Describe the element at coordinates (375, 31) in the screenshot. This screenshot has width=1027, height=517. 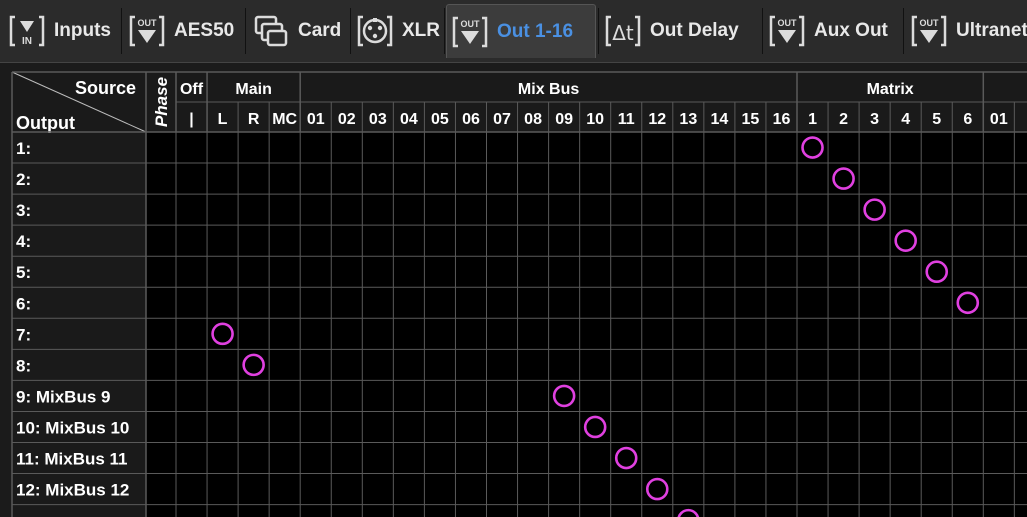
I see `xlr-icon` at that location.